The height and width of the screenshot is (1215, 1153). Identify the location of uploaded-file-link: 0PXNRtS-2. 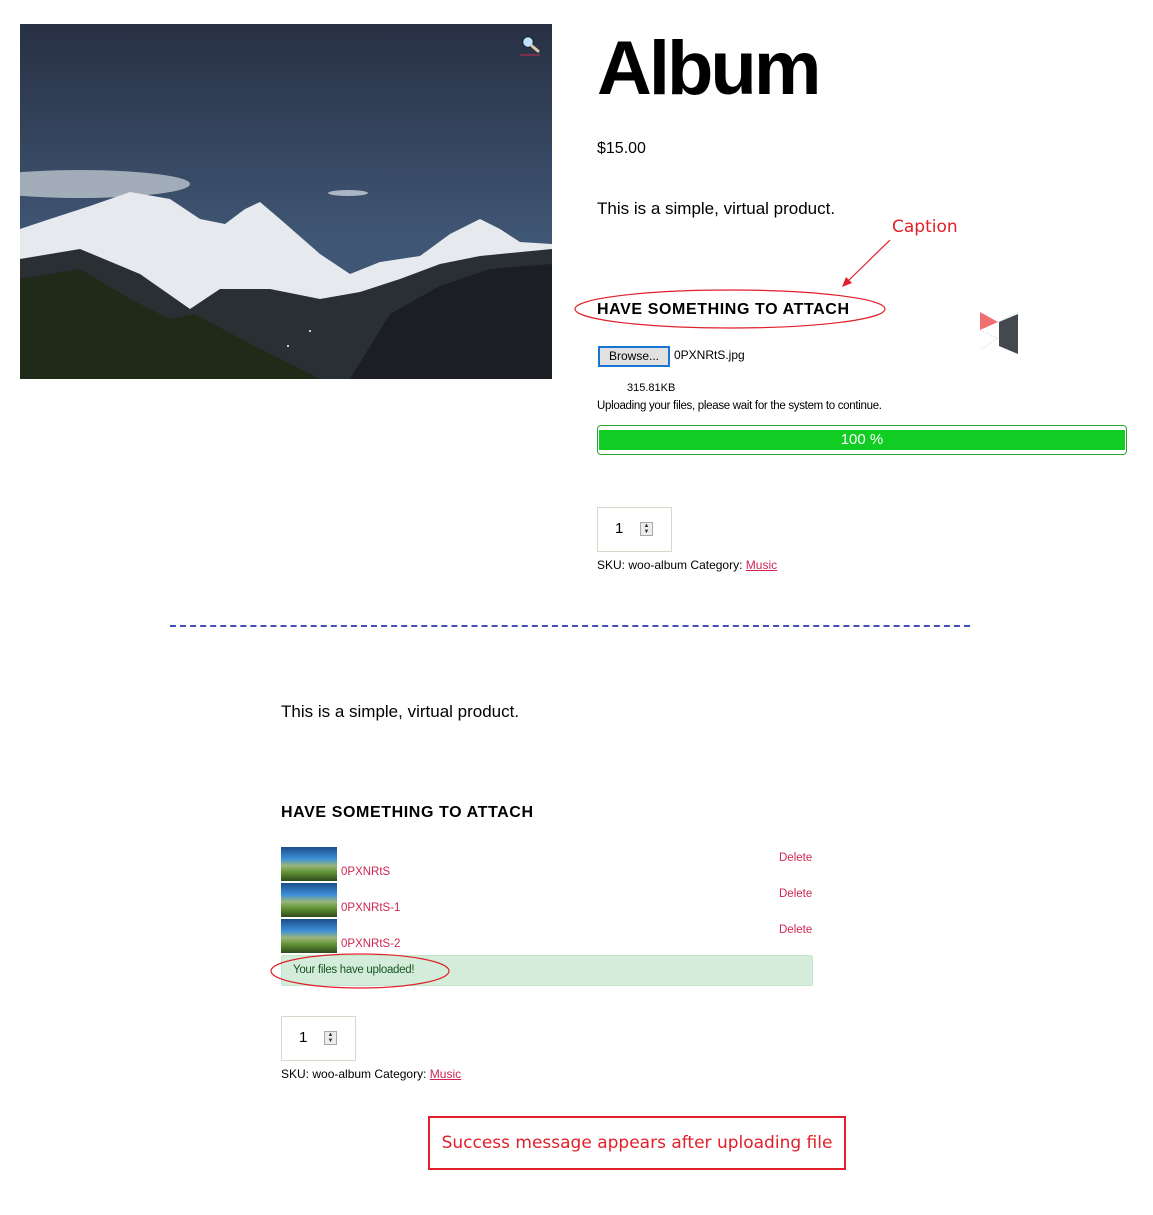
(370, 944).